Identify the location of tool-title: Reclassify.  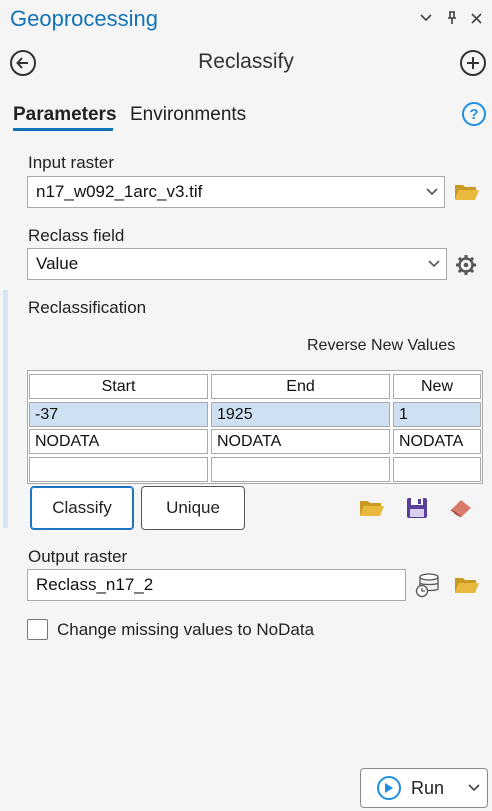
(246, 61).